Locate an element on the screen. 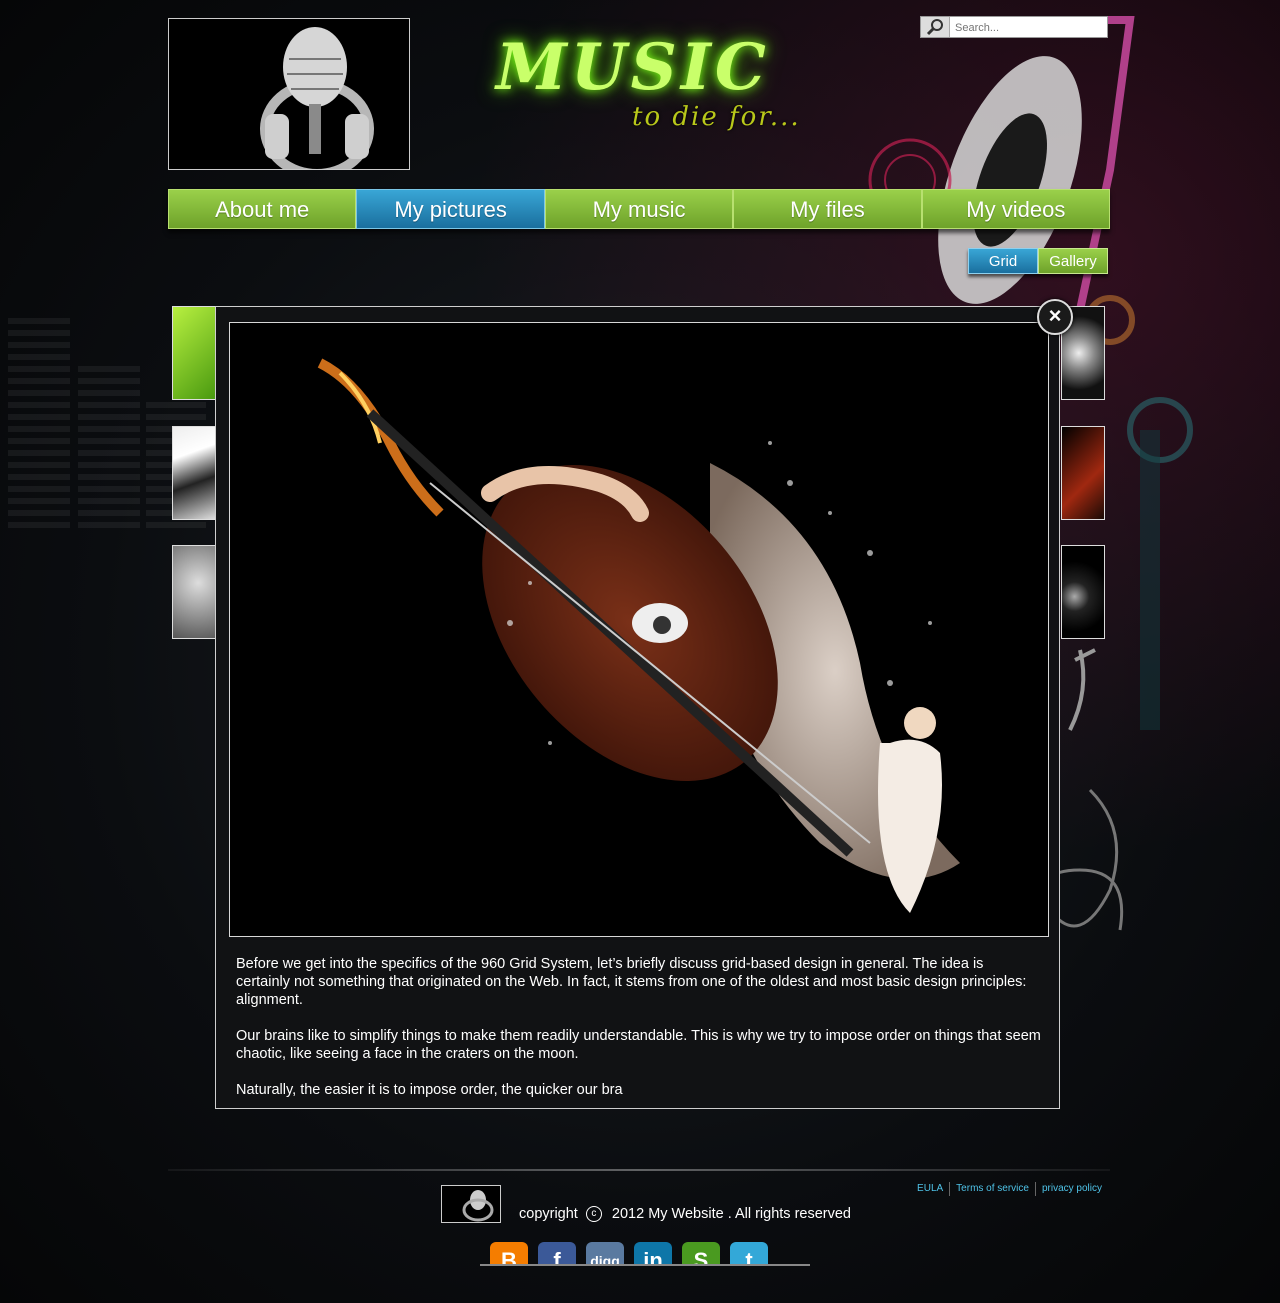  copyright-prefix: copyright is located at coordinates (548, 1214).